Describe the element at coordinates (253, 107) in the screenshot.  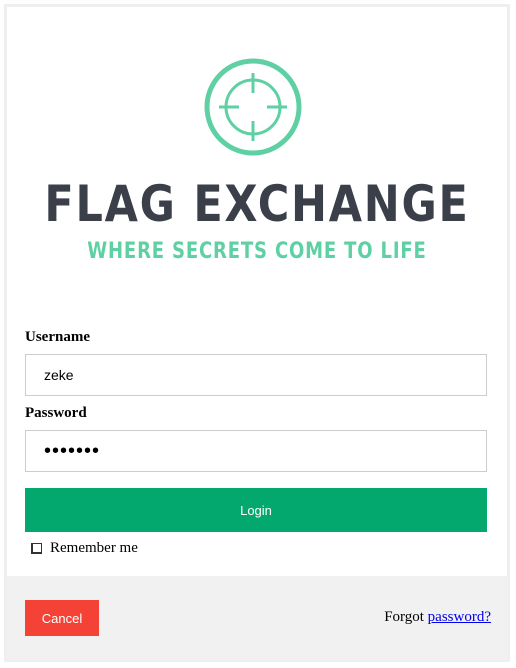
I see `crosshair-target-icon` at that location.